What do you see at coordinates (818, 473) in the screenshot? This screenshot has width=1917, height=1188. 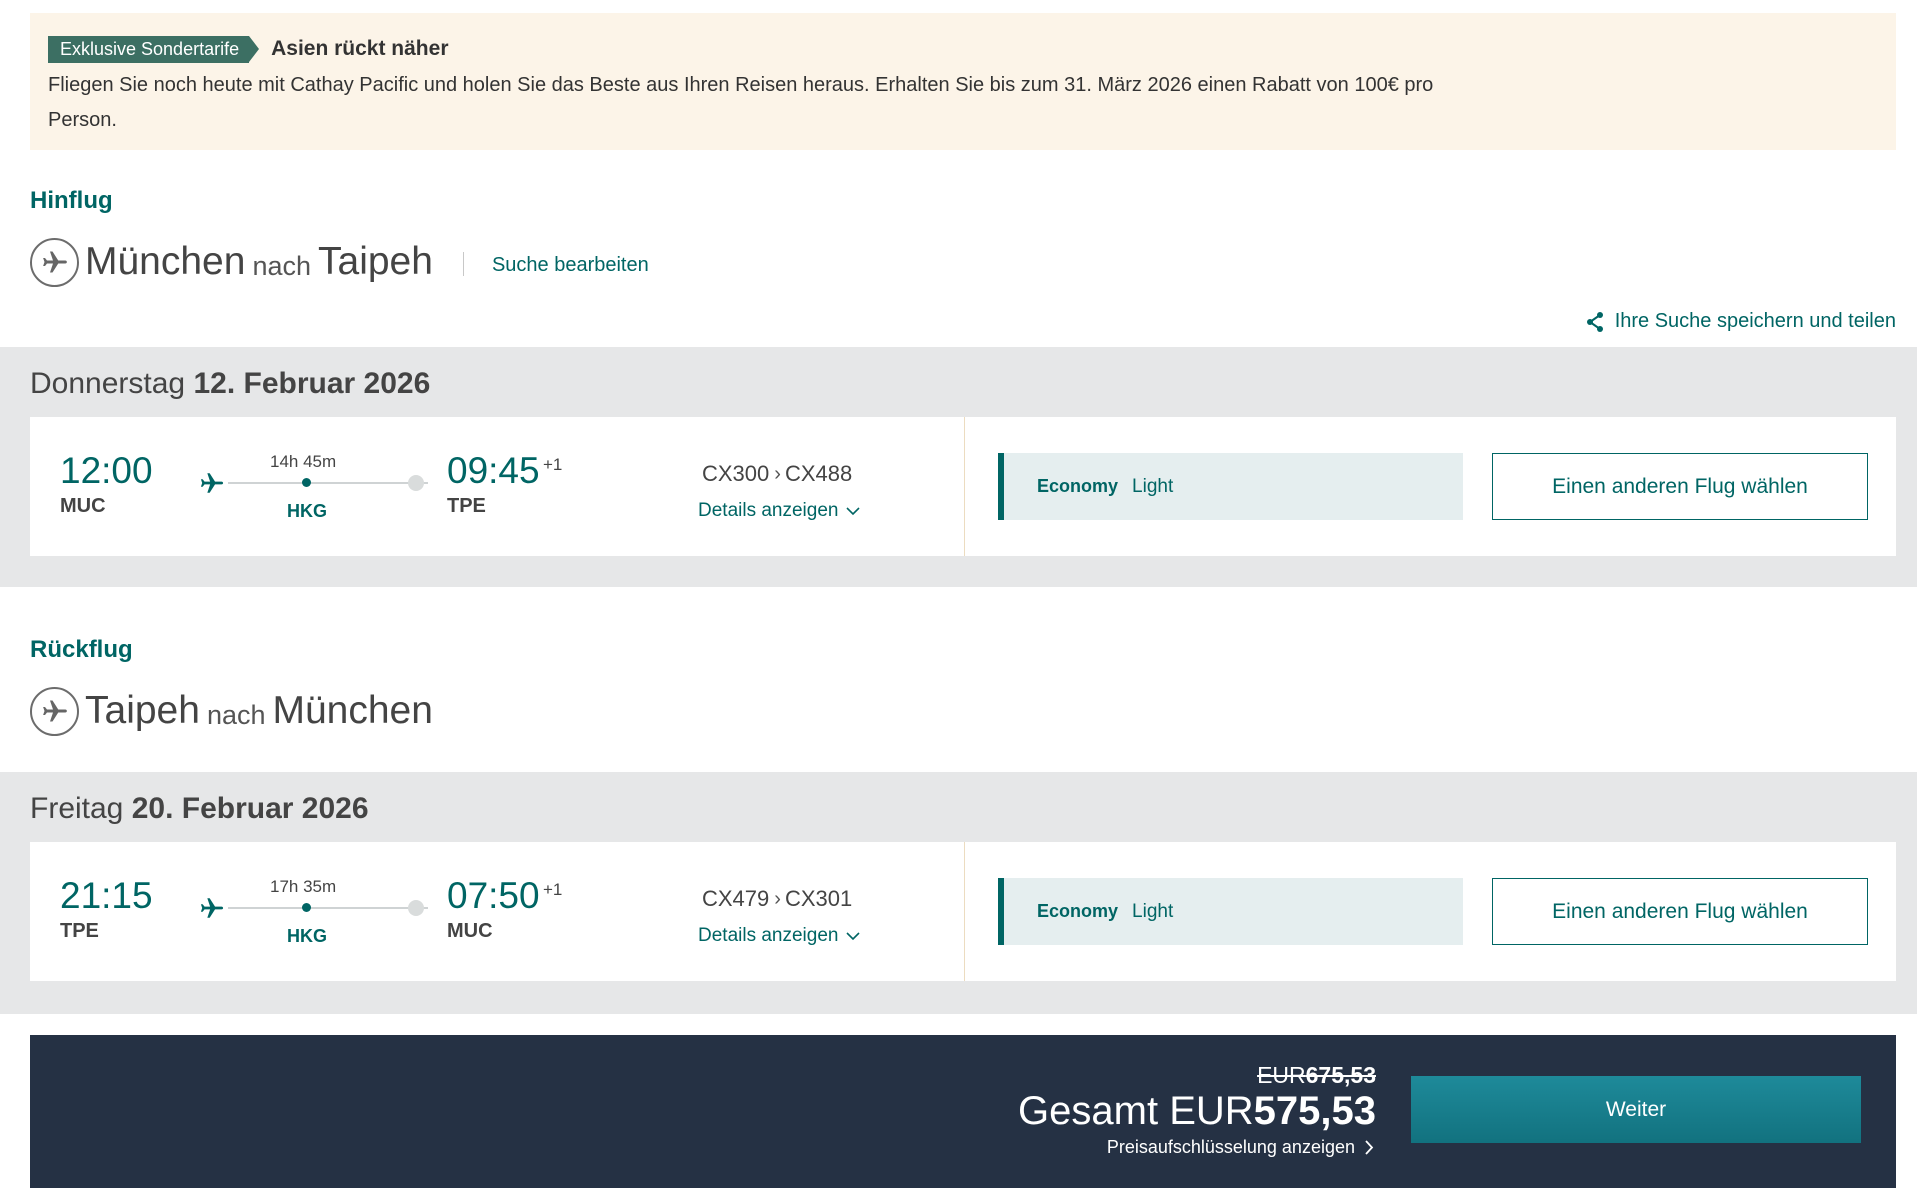 I see `outbound-flight2: CX488` at bounding box center [818, 473].